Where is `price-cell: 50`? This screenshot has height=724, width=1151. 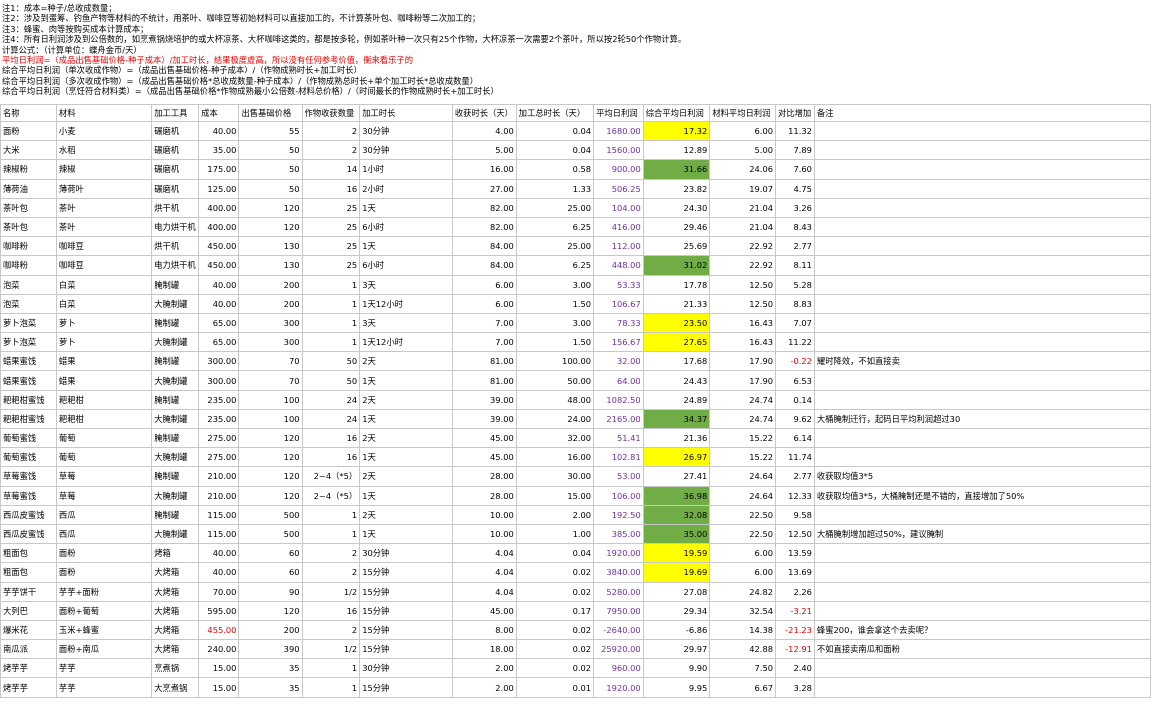
price-cell: 50 is located at coordinates (270, 169).